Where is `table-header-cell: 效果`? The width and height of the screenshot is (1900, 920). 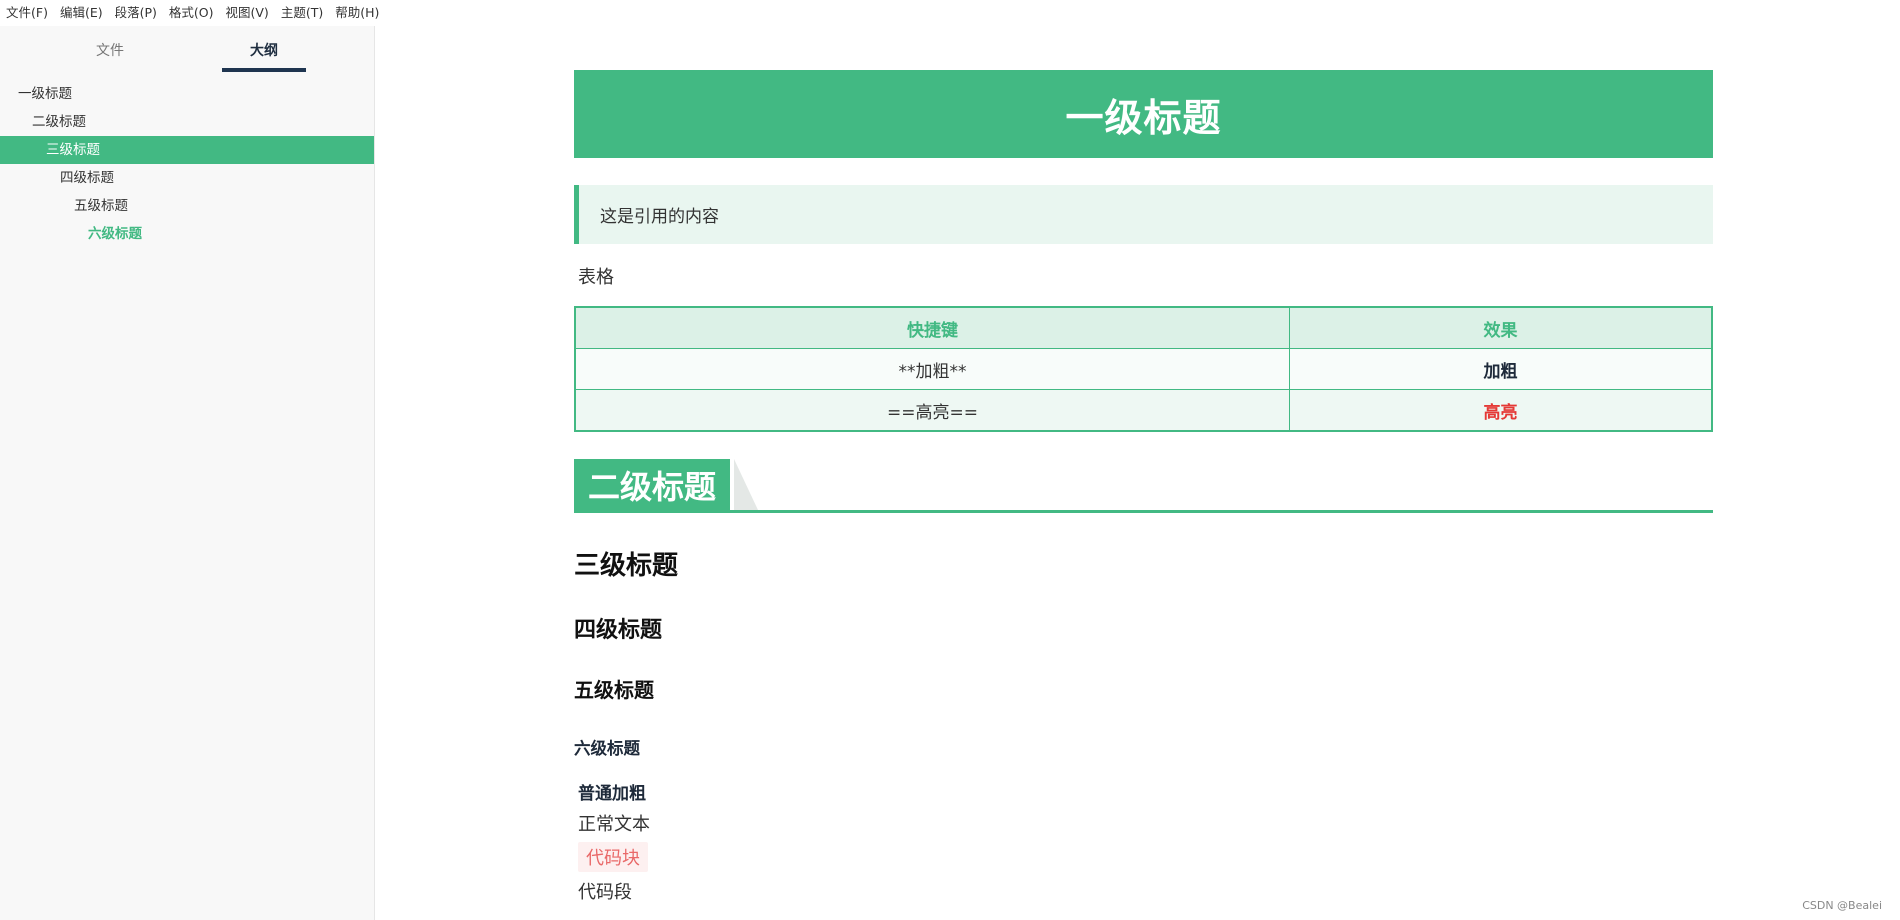 table-header-cell: 效果 is located at coordinates (1501, 327).